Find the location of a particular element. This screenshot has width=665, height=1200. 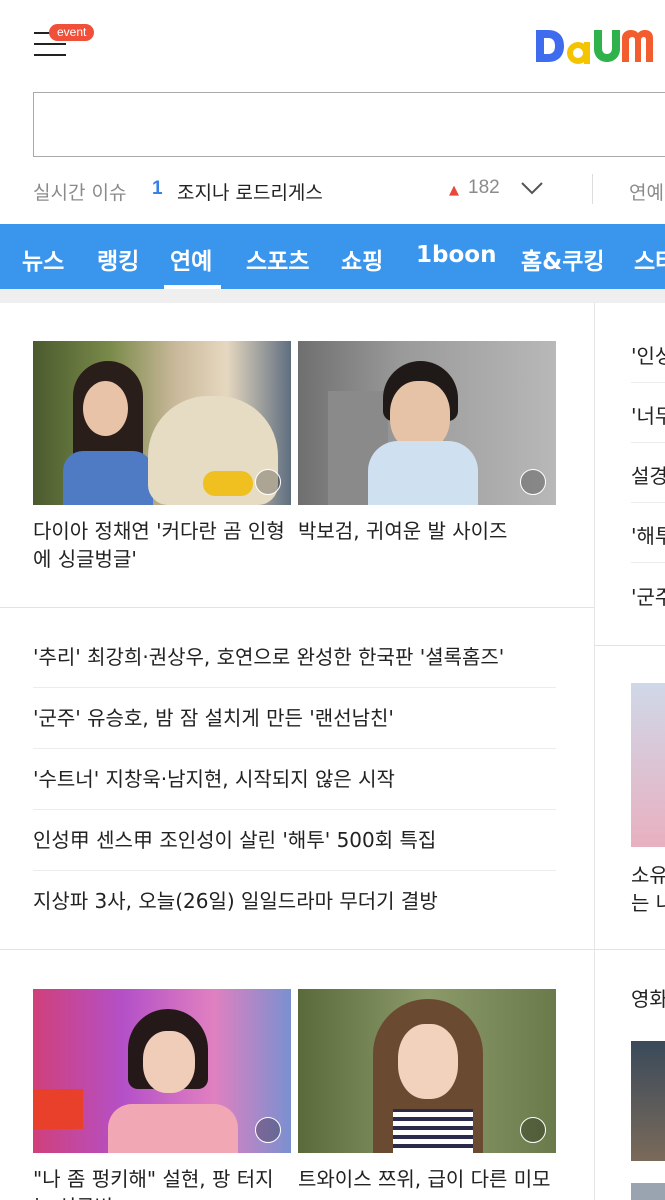

side-list-item: '해투 is located at coordinates (648, 534).